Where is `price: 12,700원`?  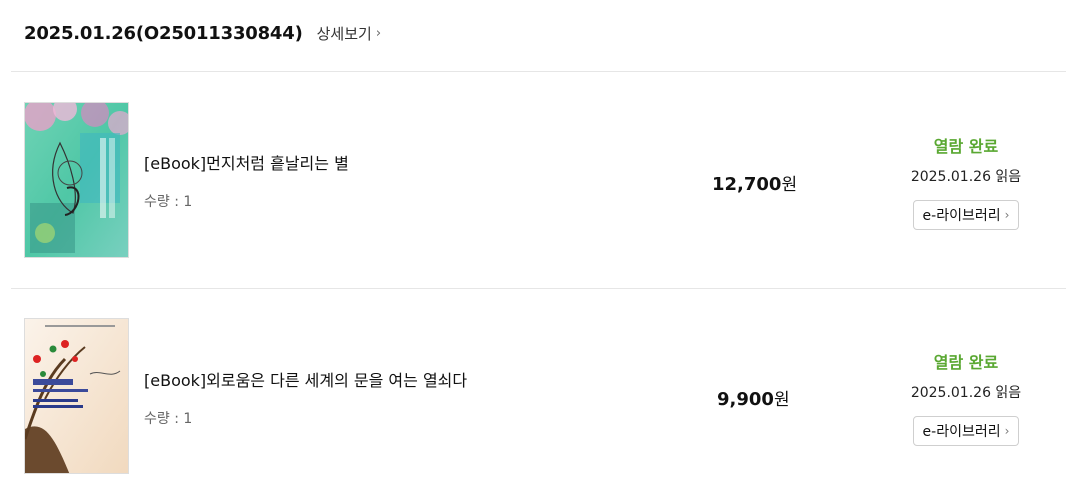
price: 12,700원 is located at coordinates (754, 182).